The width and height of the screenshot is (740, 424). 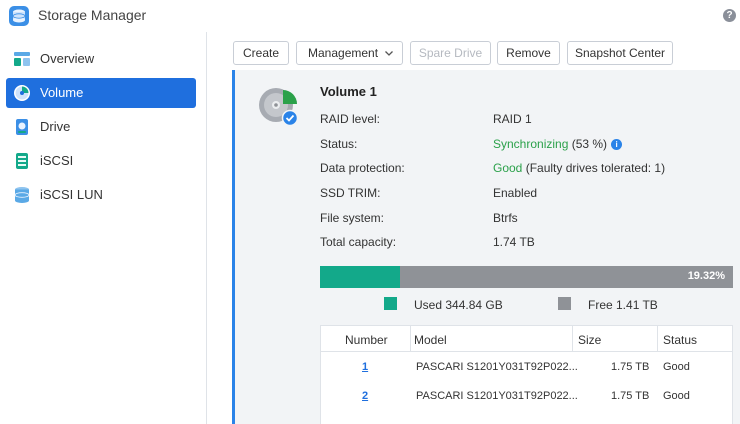 What do you see at coordinates (526, 277) in the screenshot?
I see `usage-bar: 19.32%` at bounding box center [526, 277].